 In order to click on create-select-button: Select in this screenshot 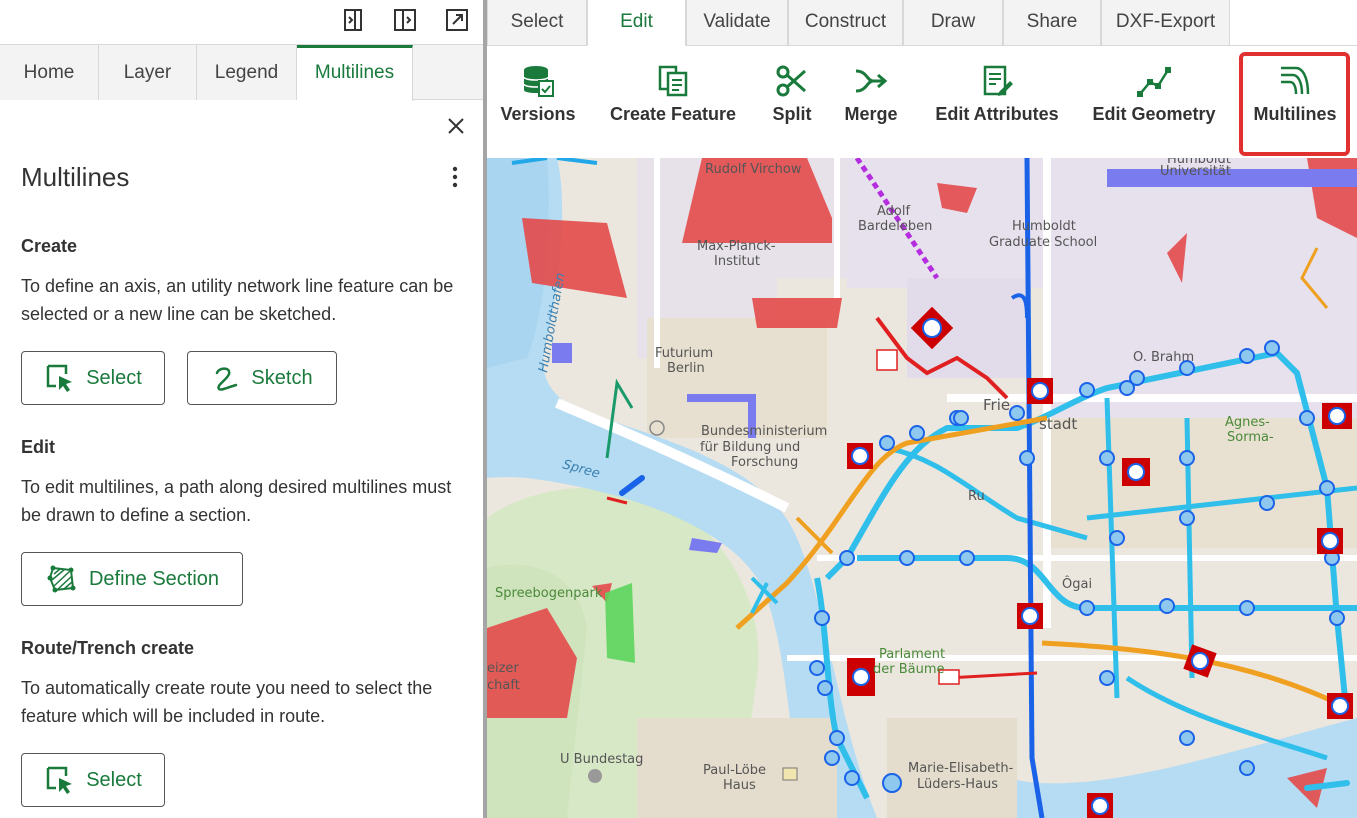, I will do `click(93, 378)`.